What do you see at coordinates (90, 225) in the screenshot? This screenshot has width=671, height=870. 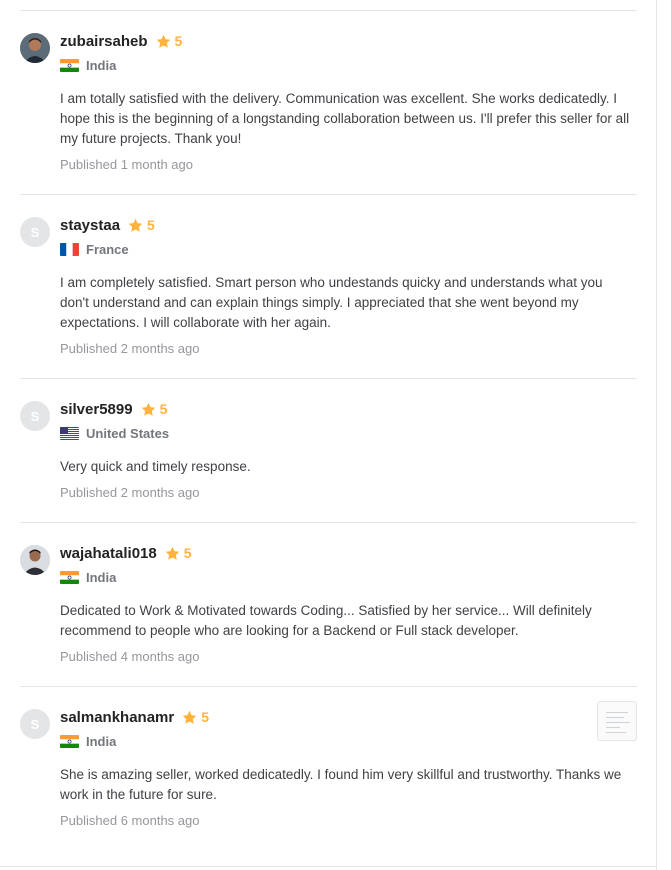 I see `reviewer-username: staystaa` at bounding box center [90, 225].